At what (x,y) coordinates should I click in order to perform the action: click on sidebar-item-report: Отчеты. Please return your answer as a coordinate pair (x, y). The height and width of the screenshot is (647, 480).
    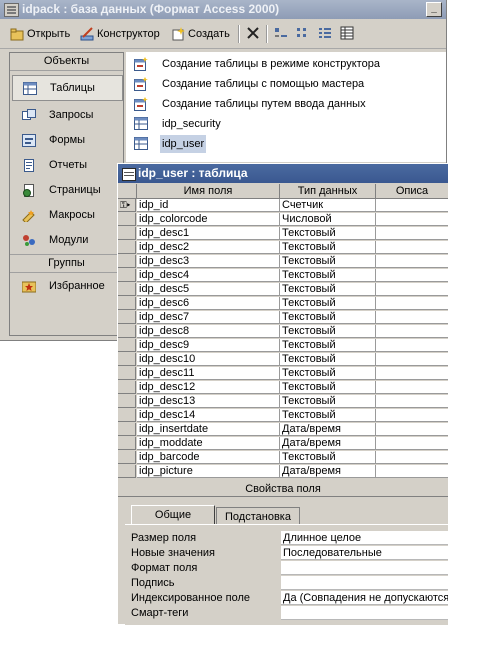
    Looking at the image, I should click on (66, 165).